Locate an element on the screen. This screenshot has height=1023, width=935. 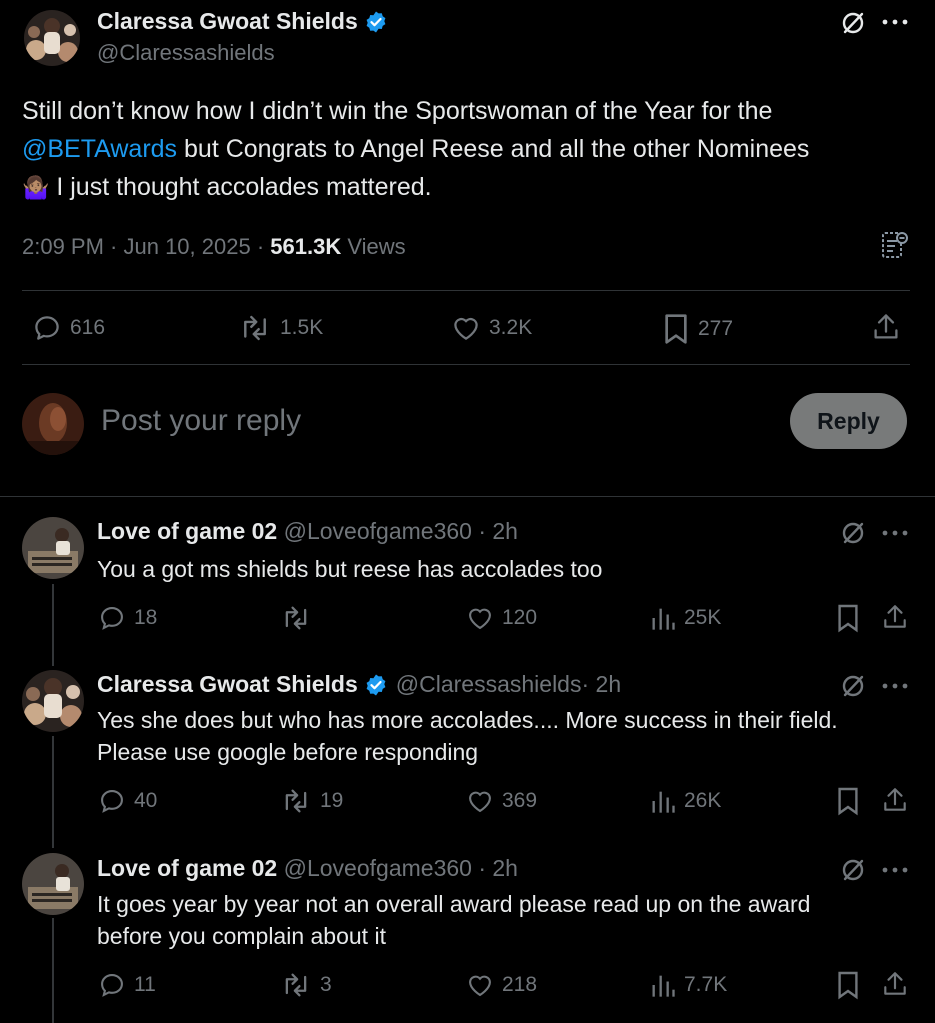
reply-count: 616 is located at coordinates (88, 327).